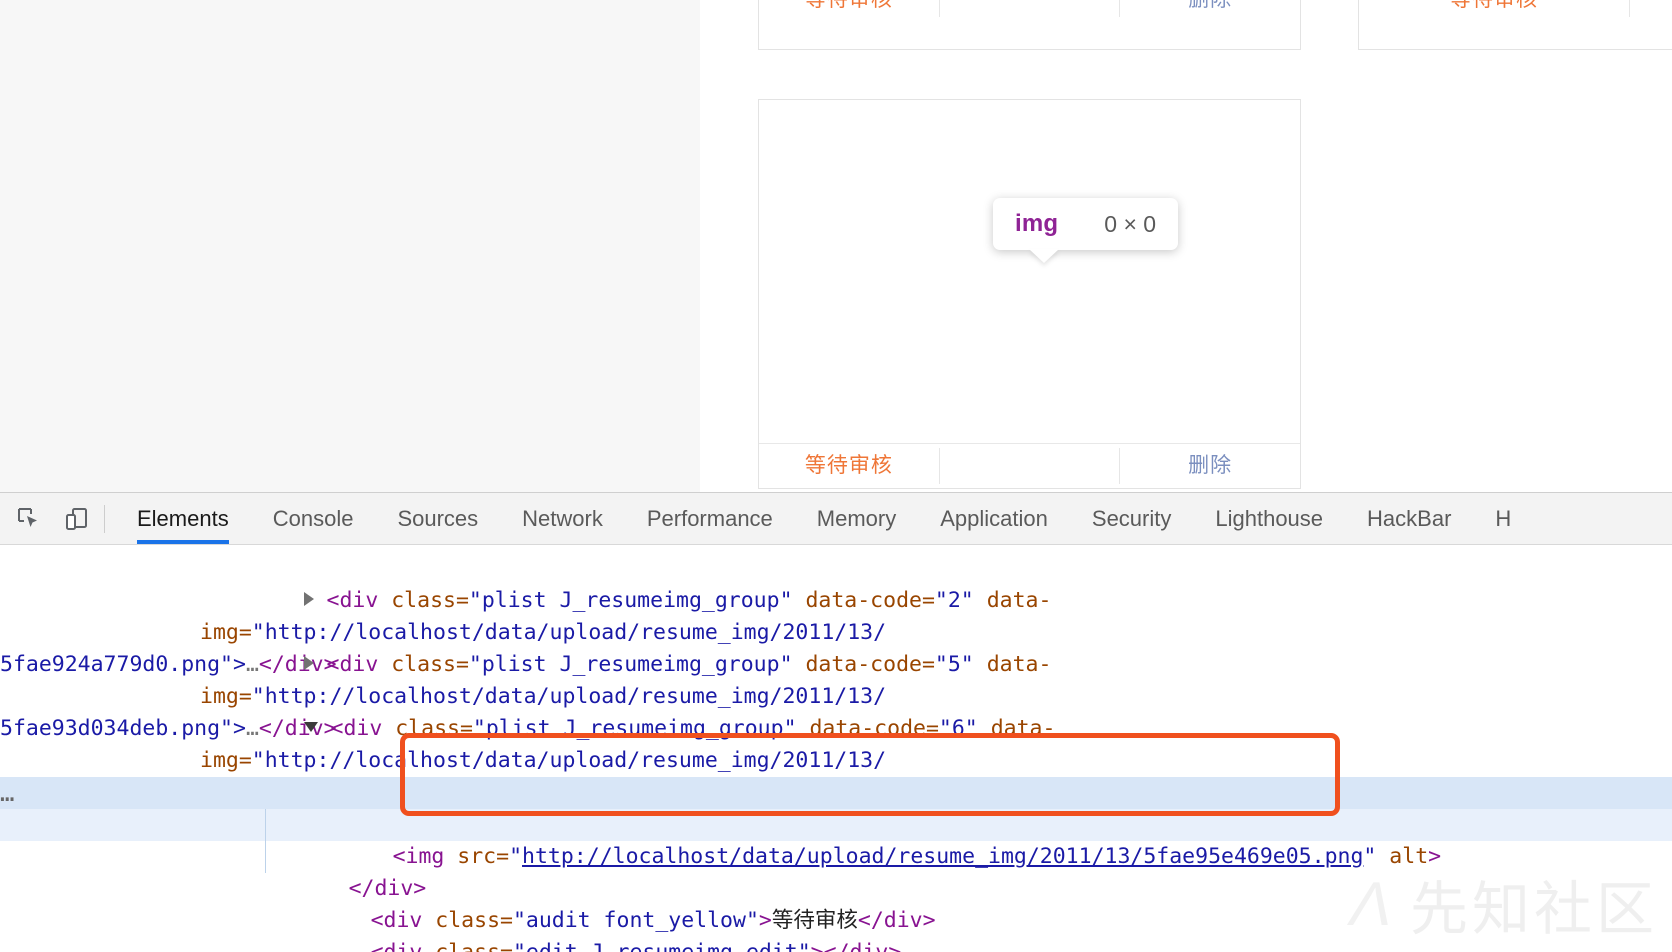 The width and height of the screenshot is (1672, 952). Describe the element at coordinates (836, 807) in the screenshot. I see `dom-node-pic-selected: … <div class="pic"> == $0` at that location.